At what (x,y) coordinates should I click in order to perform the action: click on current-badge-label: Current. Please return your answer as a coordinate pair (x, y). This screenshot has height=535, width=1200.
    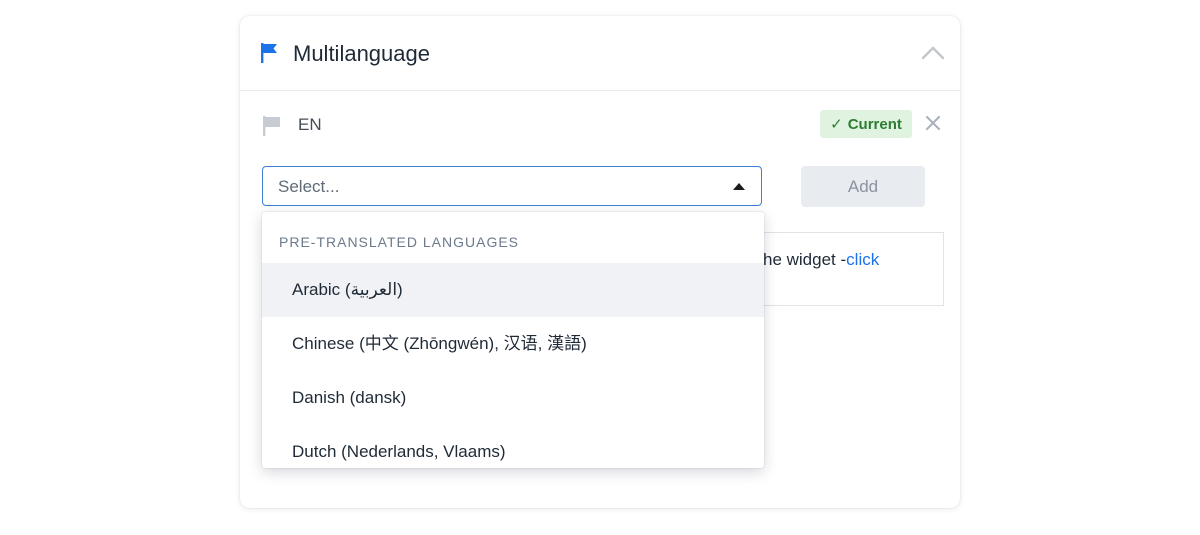
    Looking at the image, I should click on (874, 124).